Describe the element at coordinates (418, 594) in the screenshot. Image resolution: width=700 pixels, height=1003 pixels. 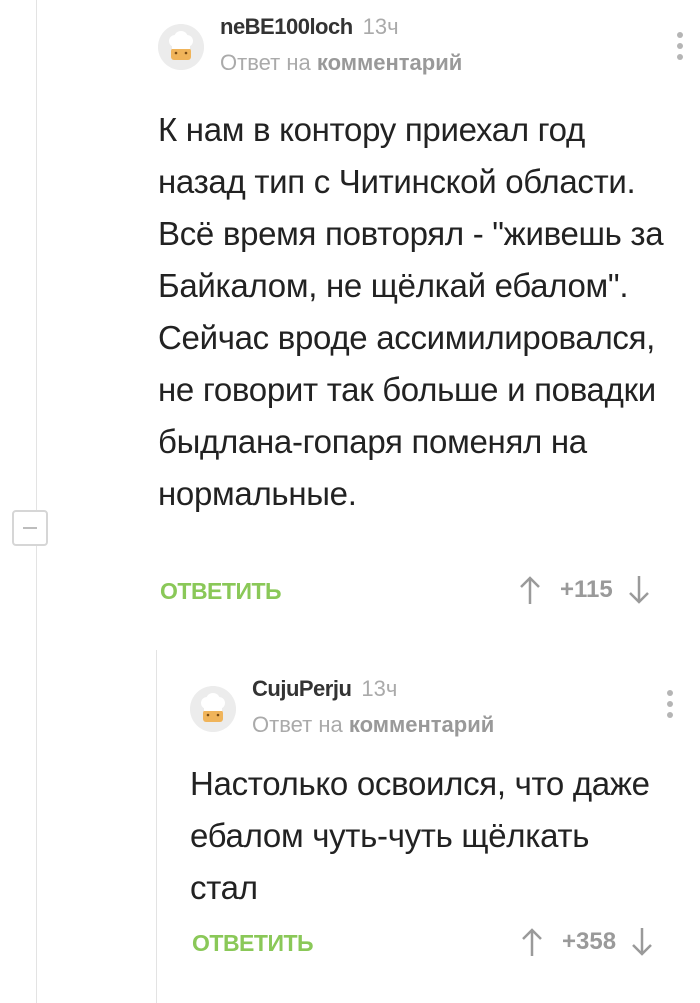
I see `comment-actions: ОТВЕТИТЬ +115` at that location.